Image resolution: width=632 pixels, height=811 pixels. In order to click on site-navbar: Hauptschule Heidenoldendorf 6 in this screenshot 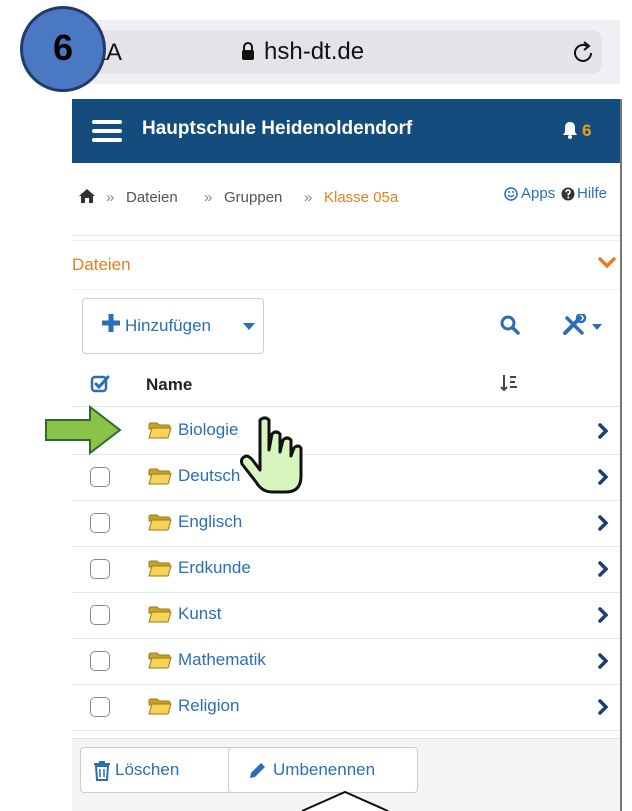, I will do `click(346, 131)`.